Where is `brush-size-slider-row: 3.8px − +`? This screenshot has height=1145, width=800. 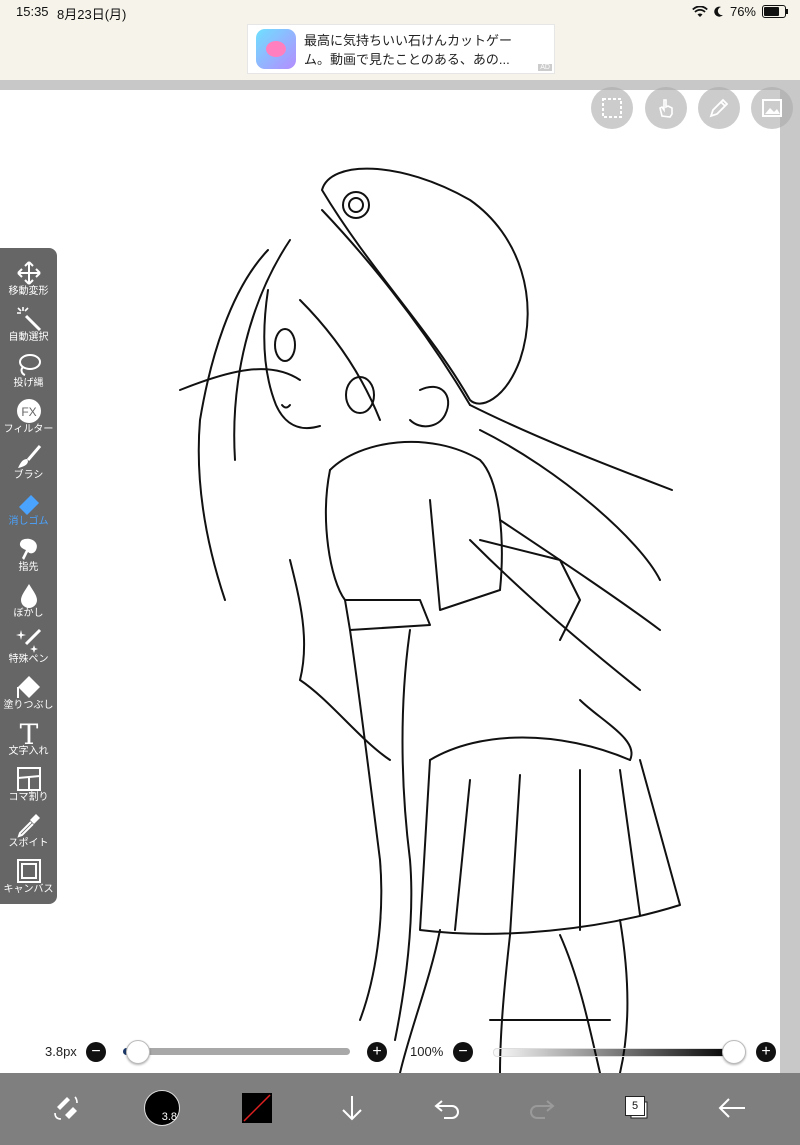
brush-size-slider-row: 3.8px − + is located at coordinates (200, 1052).